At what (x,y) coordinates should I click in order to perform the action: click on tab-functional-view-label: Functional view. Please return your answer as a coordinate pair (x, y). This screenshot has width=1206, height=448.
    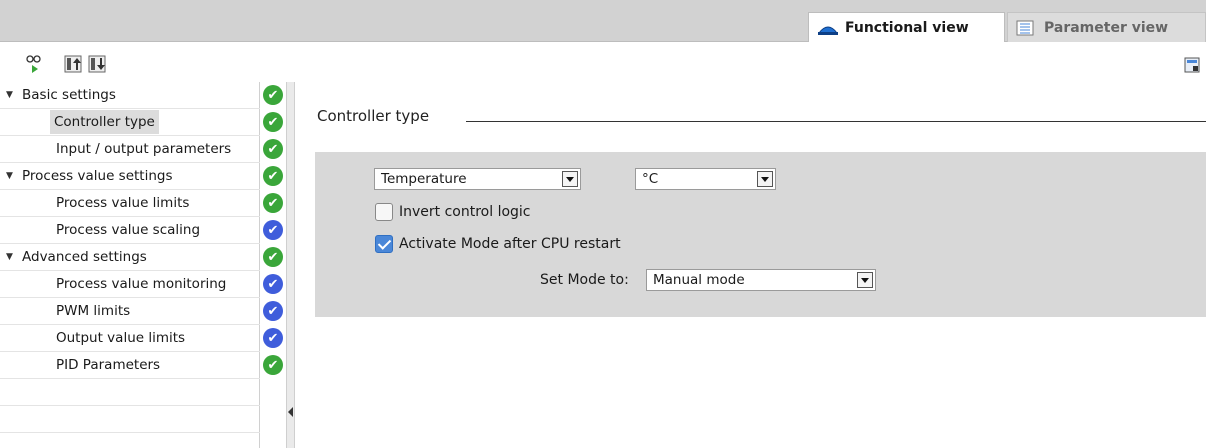
    Looking at the image, I should click on (907, 27).